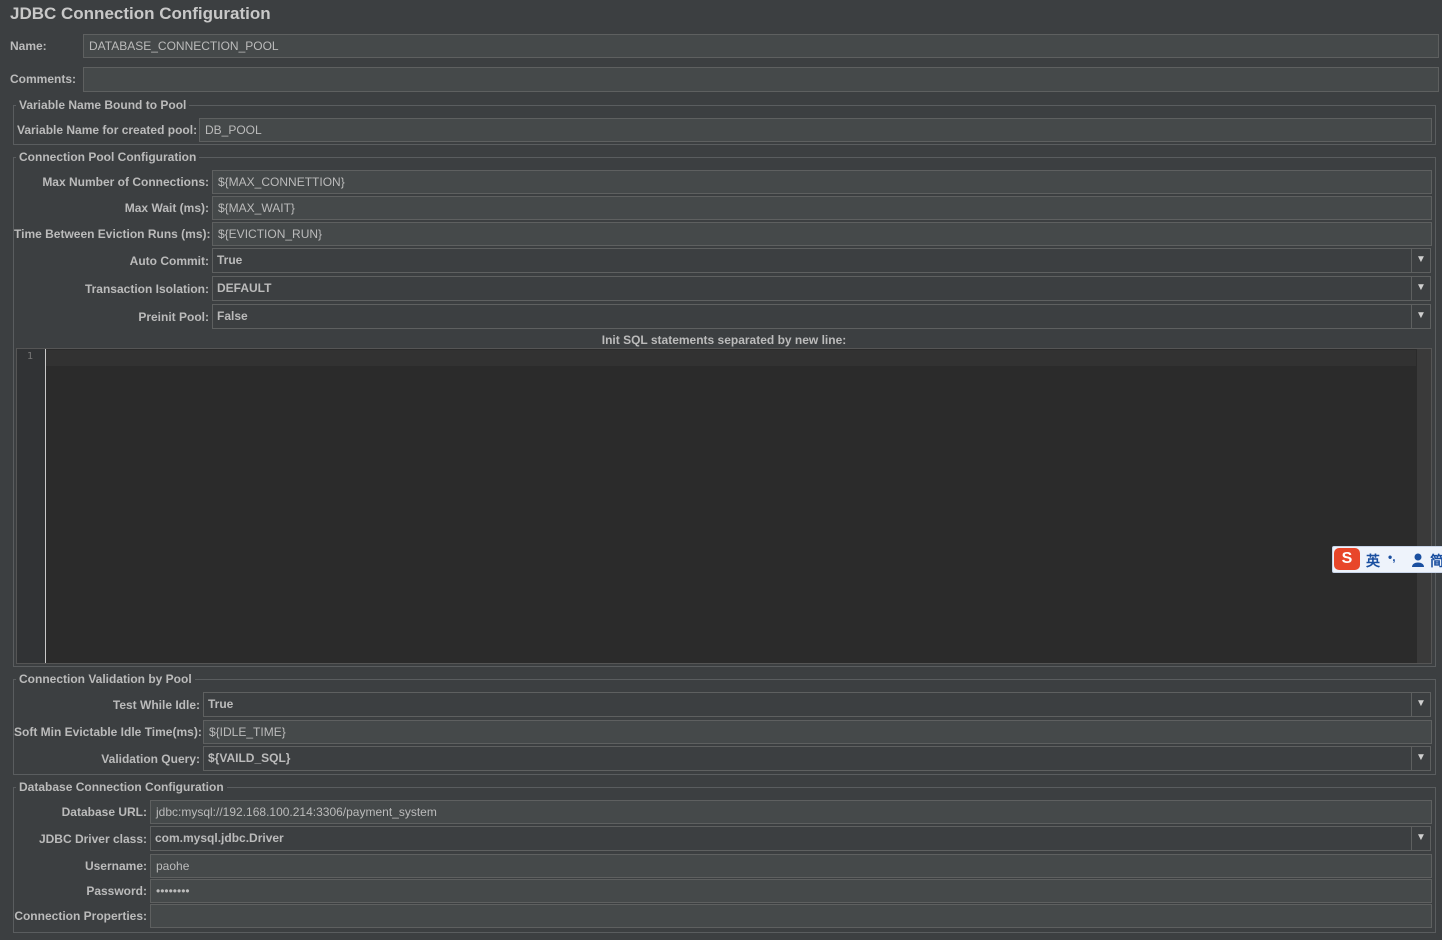 The image size is (1442, 940). I want to click on text-cursor, so click(45, 506).